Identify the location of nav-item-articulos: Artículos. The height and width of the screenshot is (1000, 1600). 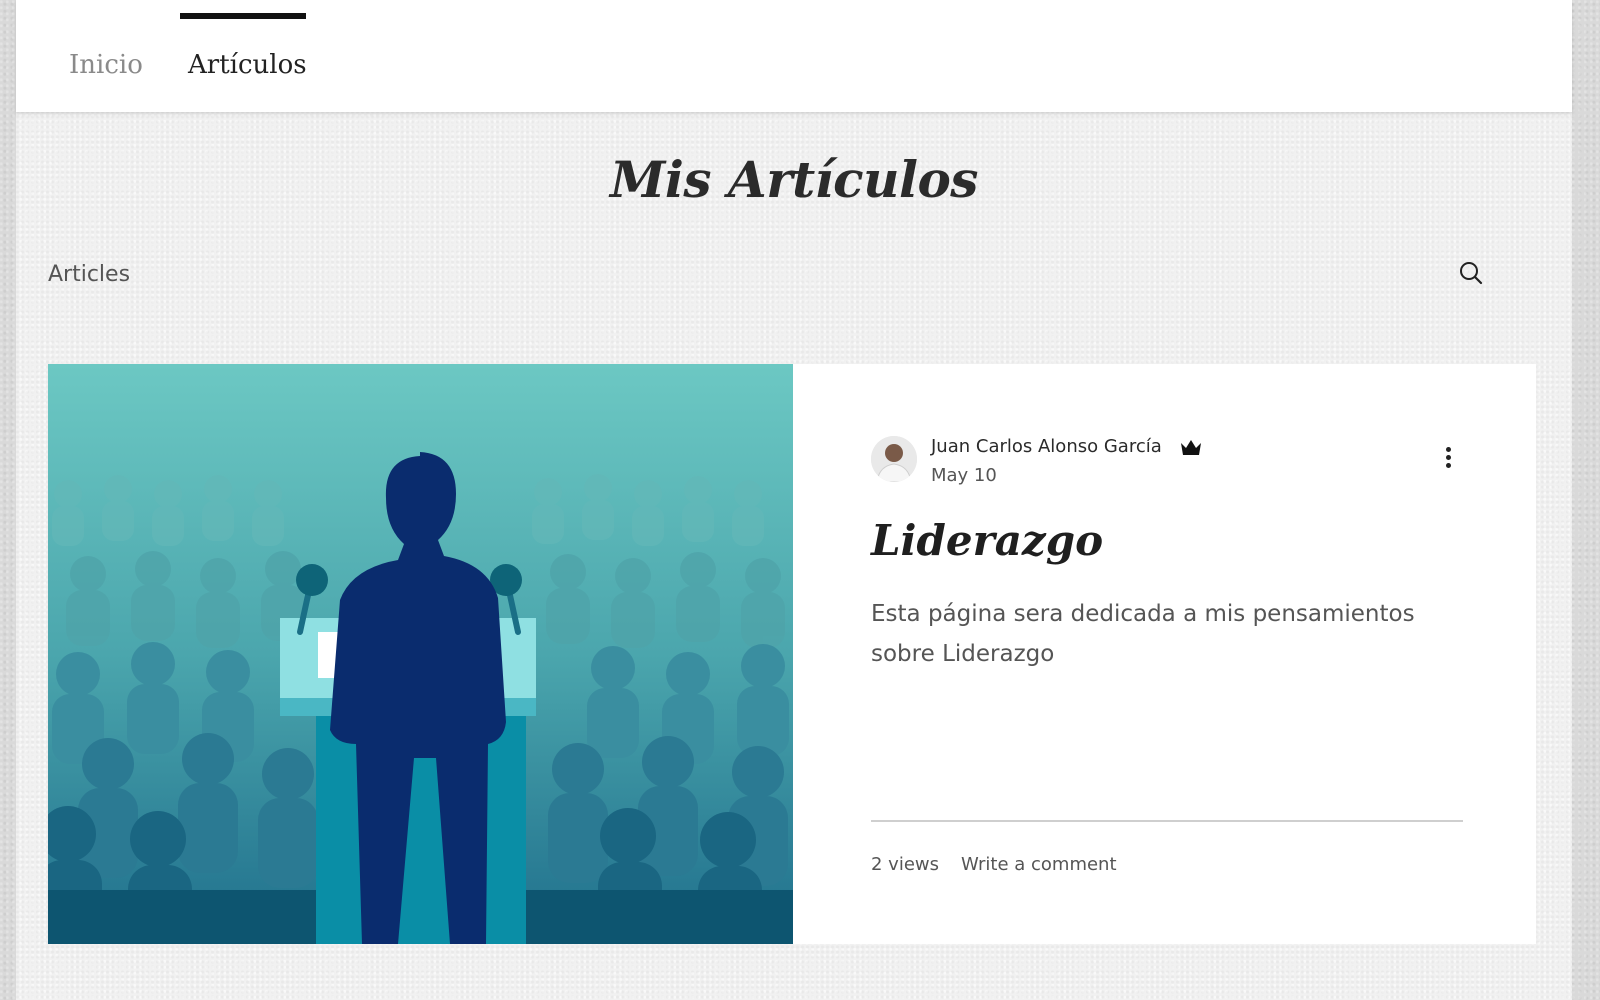
(247, 65).